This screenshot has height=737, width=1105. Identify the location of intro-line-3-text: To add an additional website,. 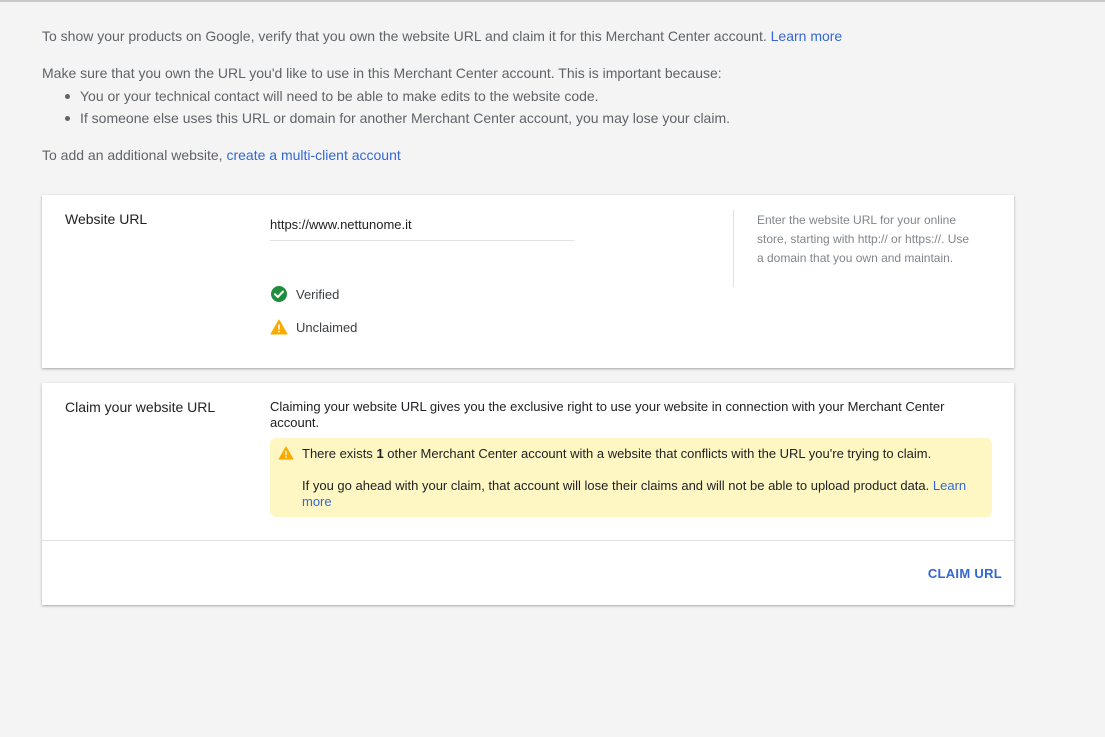
(132, 155).